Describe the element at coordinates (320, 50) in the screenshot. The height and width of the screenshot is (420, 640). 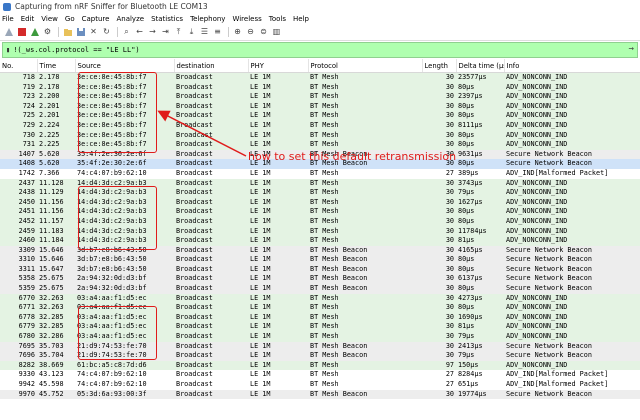
I see `display-filter-bar: ▮ !(_ws.col.protocol == "LE LL") →` at that location.